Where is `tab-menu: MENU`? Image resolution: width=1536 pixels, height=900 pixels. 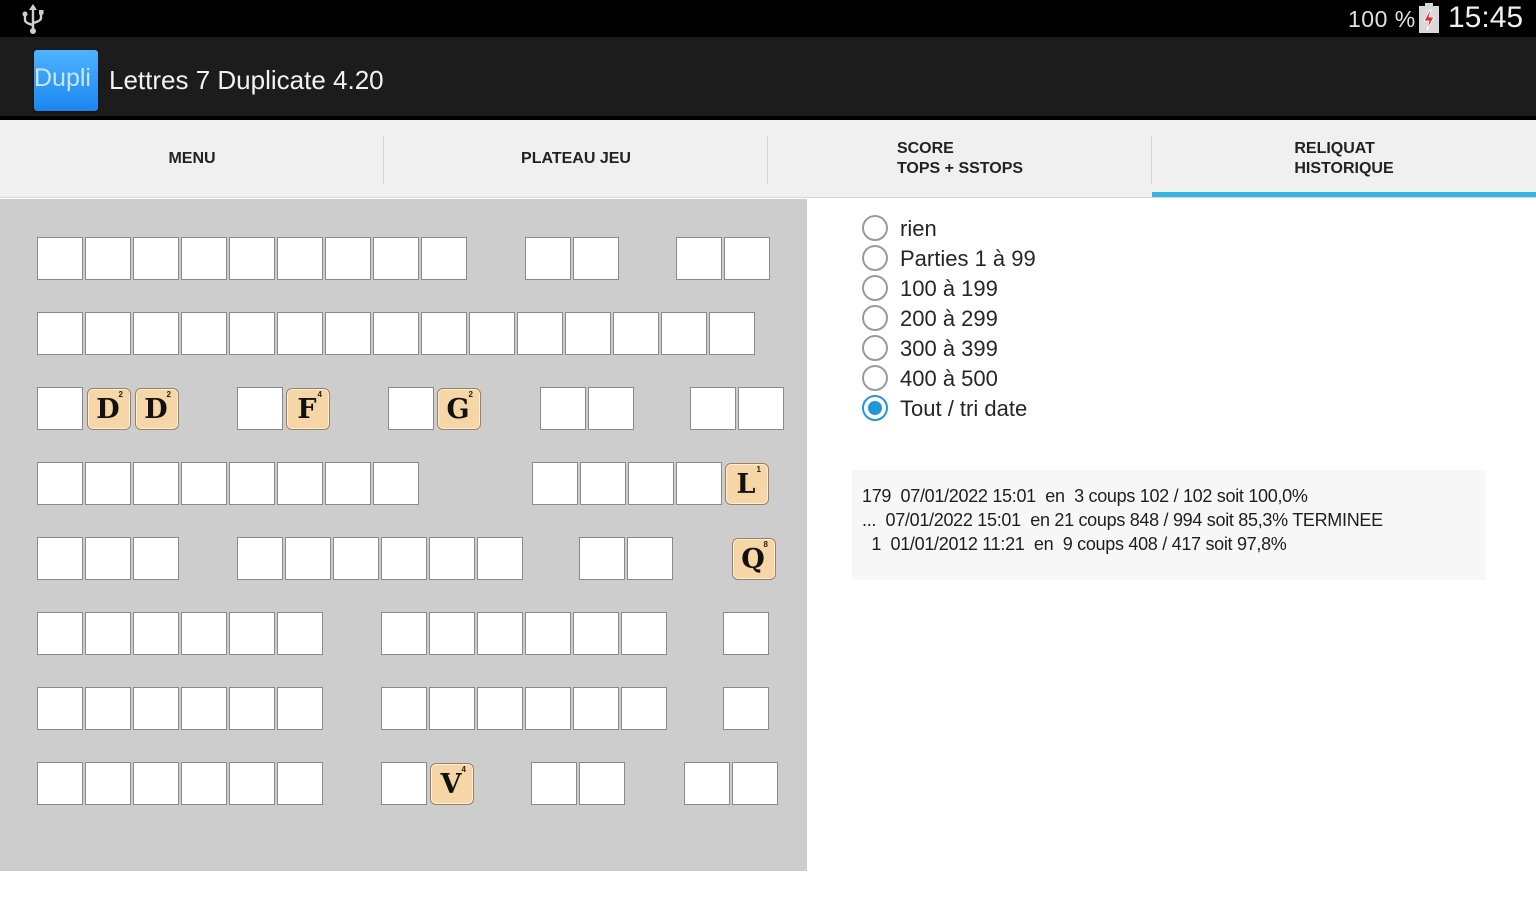
tab-menu: MENU is located at coordinates (192, 159).